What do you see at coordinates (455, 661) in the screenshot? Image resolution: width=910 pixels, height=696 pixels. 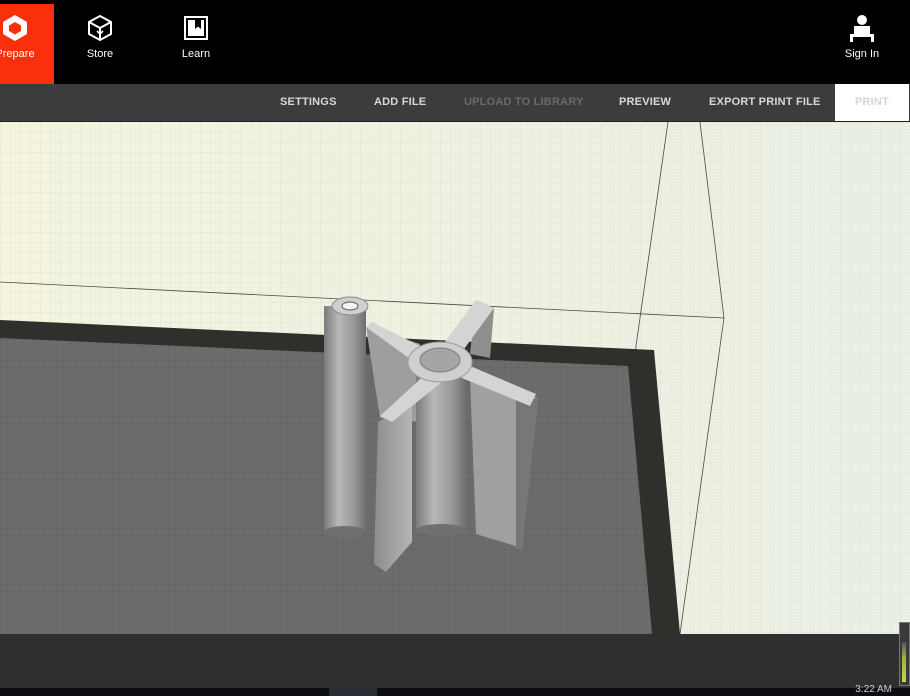 I see `bottom-panel` at bounding box center [455, 661].